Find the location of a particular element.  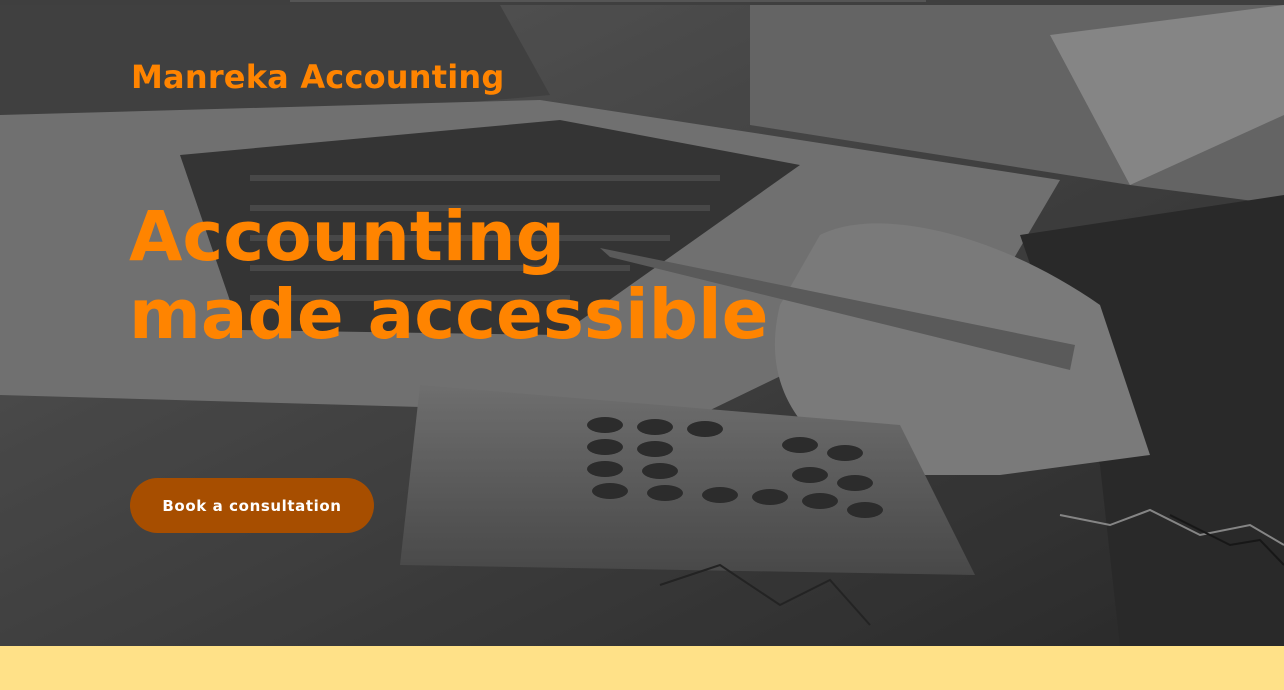

brand-logo-text: Manreka Accounting is located at coordinates (318, 77).